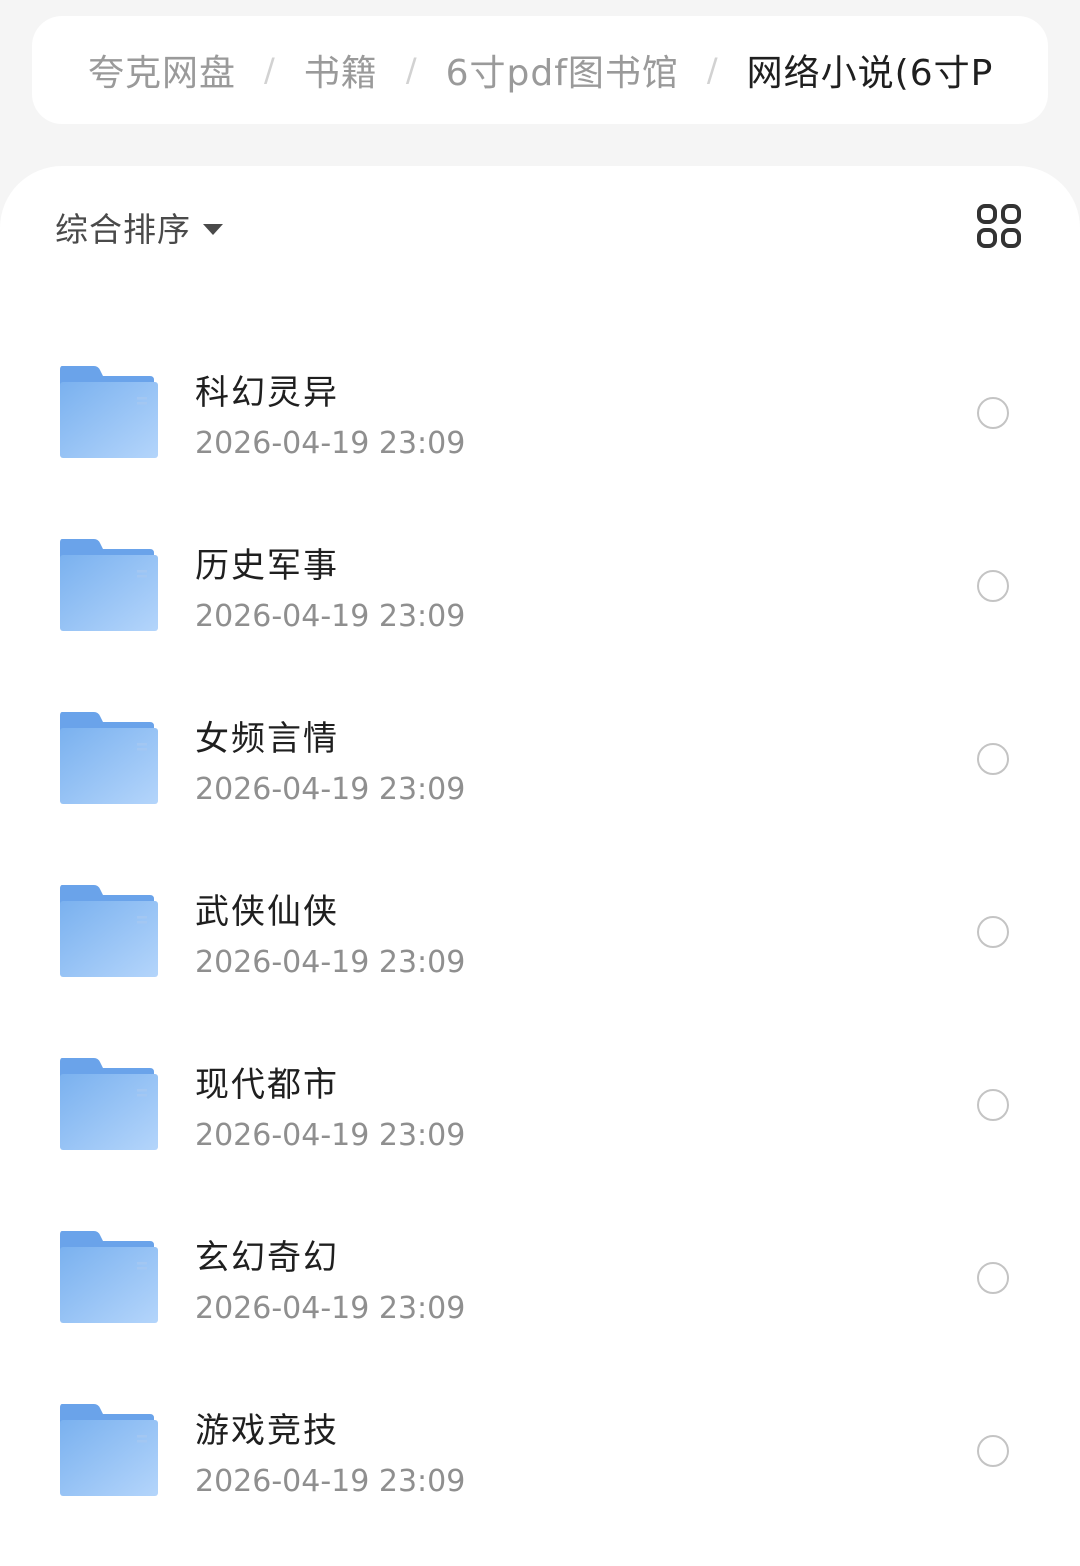 Image resolution: width=1080 pixels, height=1566 pixels. Describe the element at coordinates (267, 912) in the screenshot. I see `folder-name: 武侠仙侠` at that location.